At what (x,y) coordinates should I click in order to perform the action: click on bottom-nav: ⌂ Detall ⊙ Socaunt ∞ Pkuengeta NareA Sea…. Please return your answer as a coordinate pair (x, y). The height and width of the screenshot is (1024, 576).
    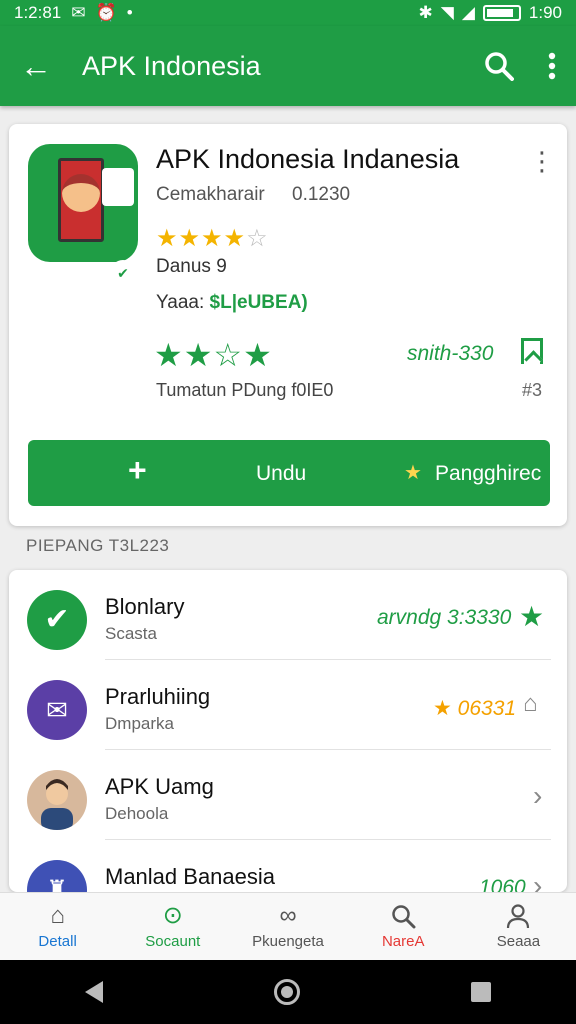
    Looking at the image, I should click on (288, 926).